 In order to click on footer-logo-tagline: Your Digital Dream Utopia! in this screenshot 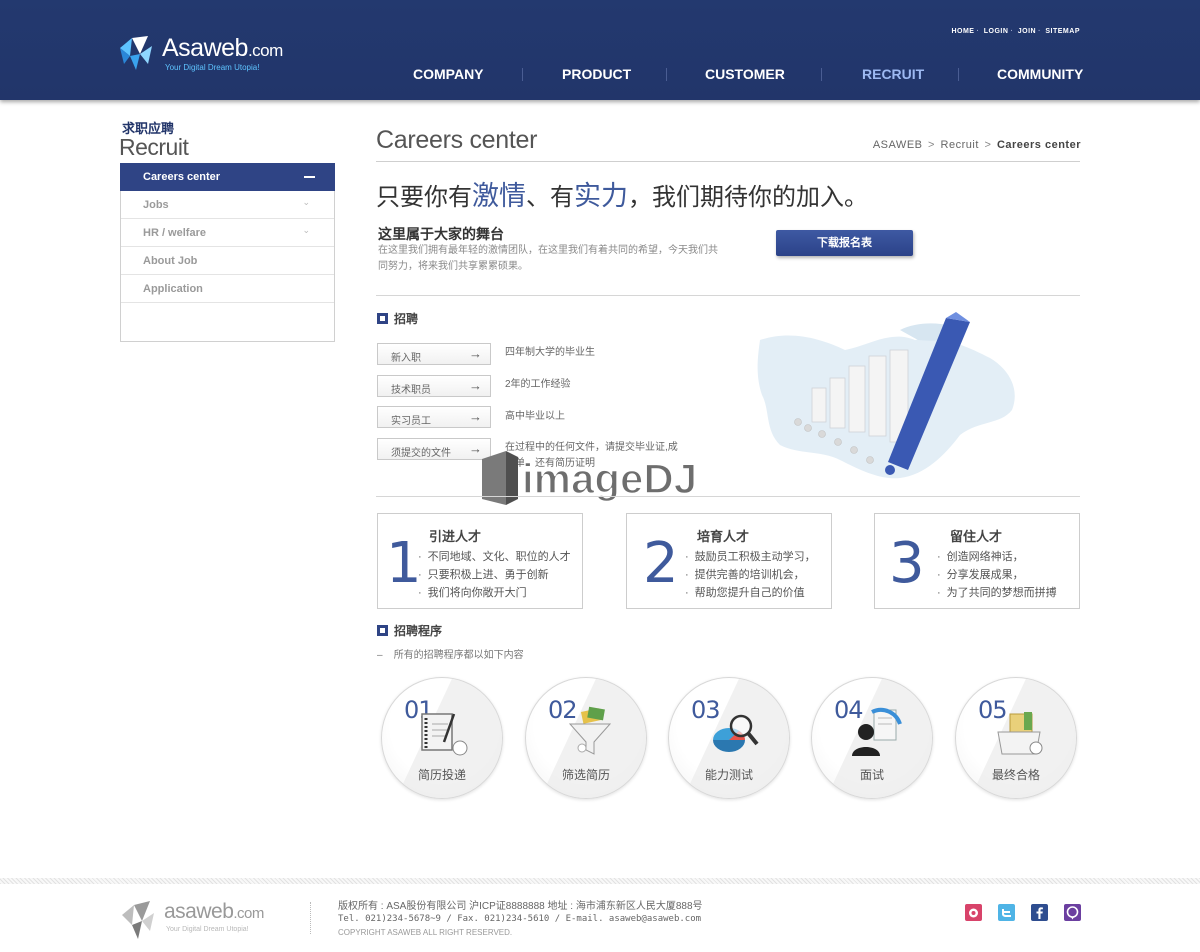, I will do `click(207, 929)`.